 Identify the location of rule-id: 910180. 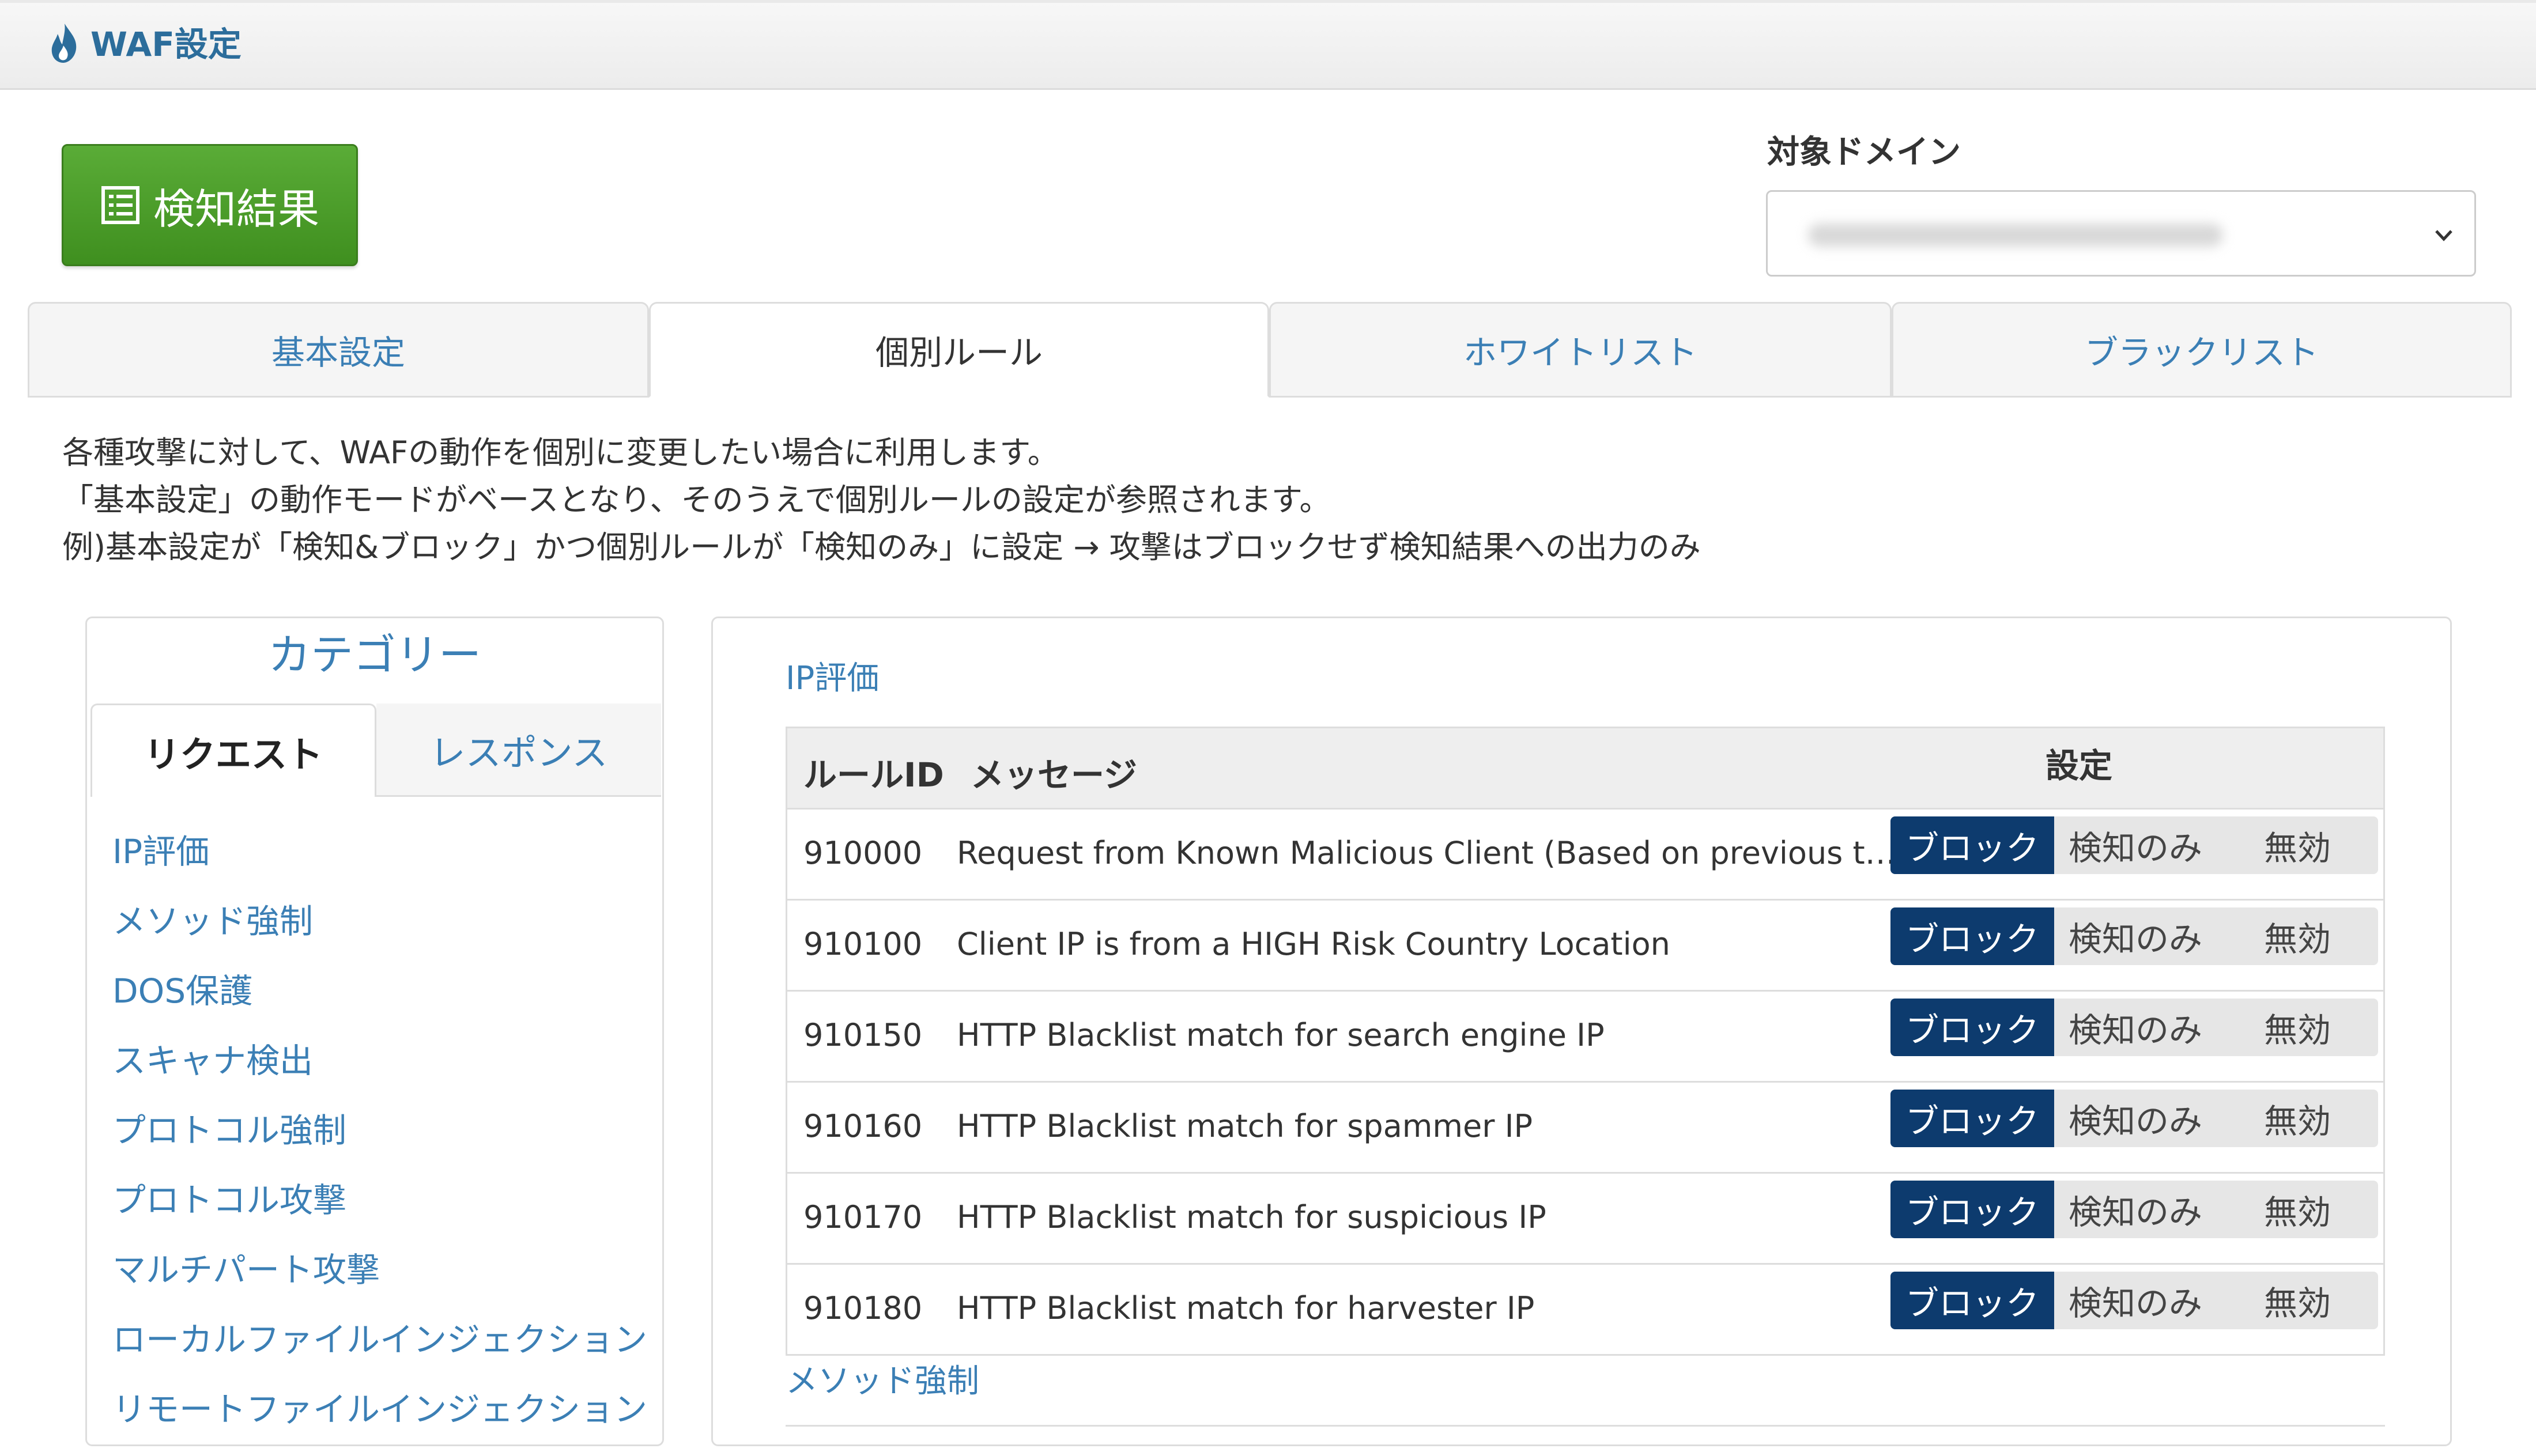
(863, 1308).